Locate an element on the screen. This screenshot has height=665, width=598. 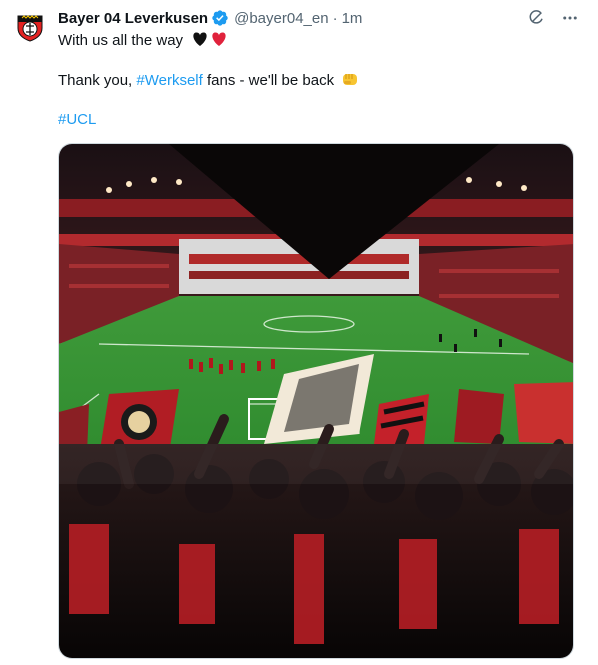
tweet-line-2-suffix: fans - we'll be back is located at coordinates (268, 80).